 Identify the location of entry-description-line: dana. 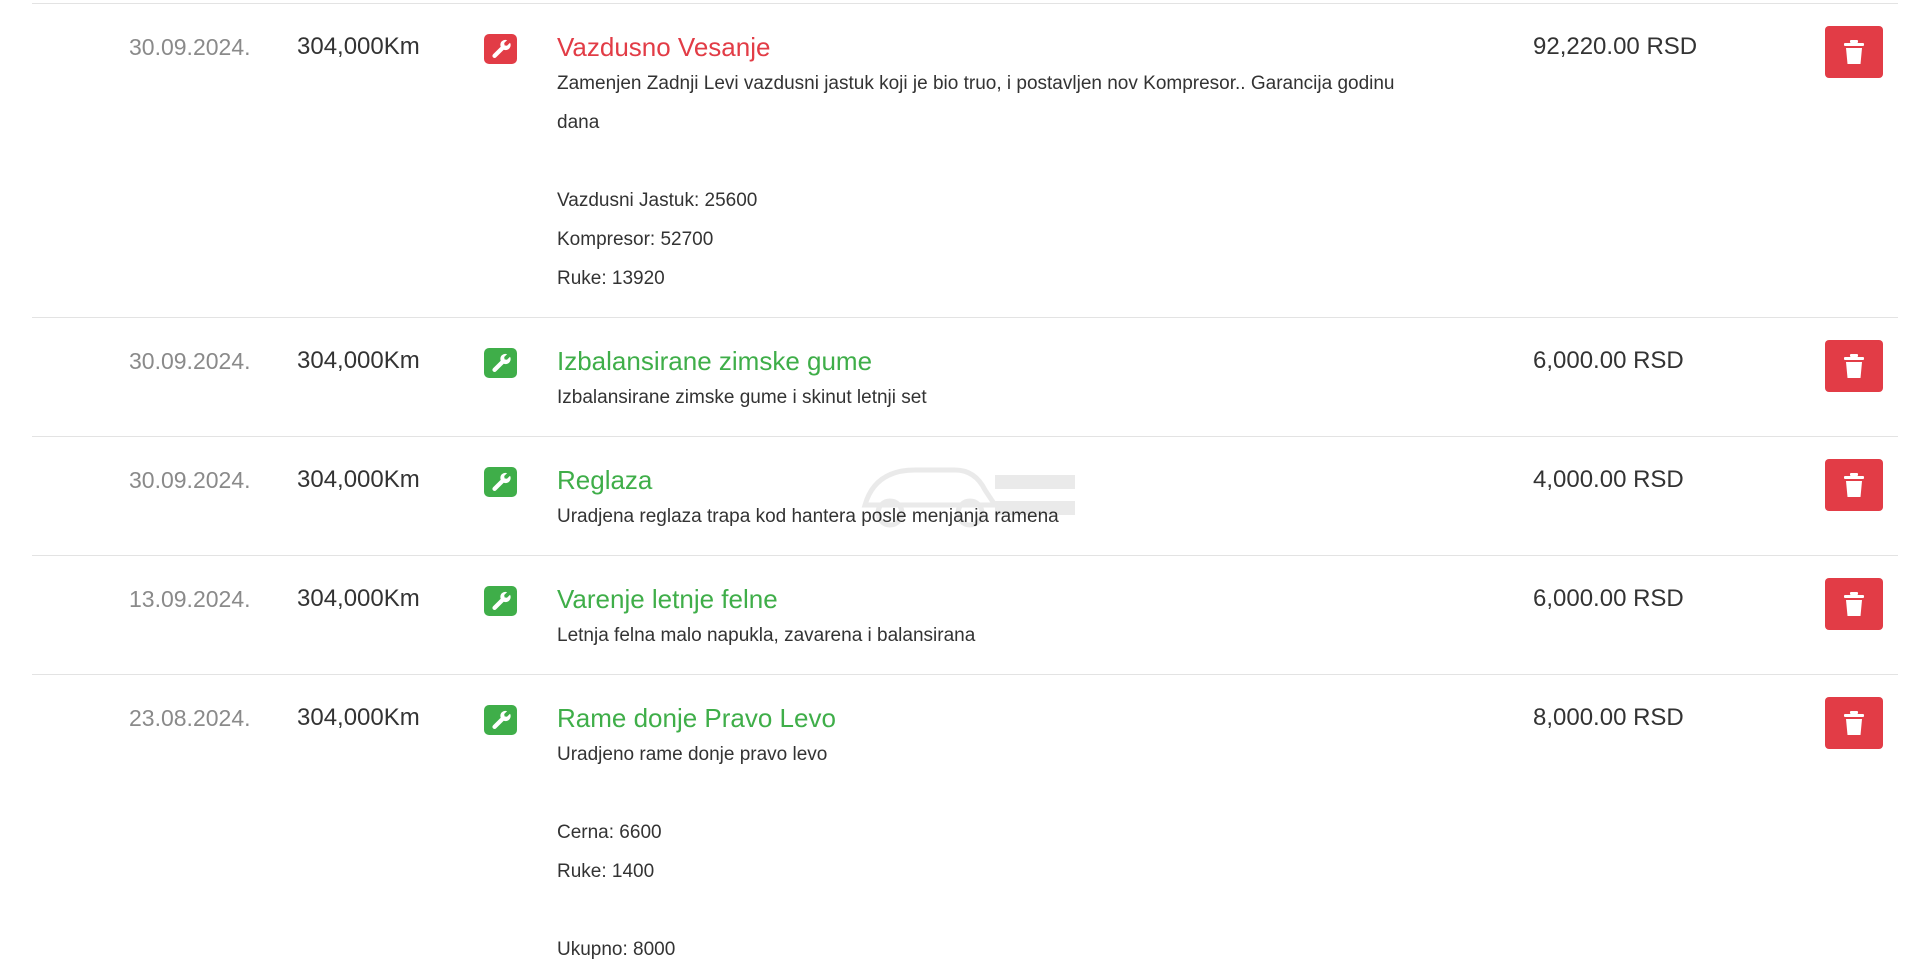
(578, 122).